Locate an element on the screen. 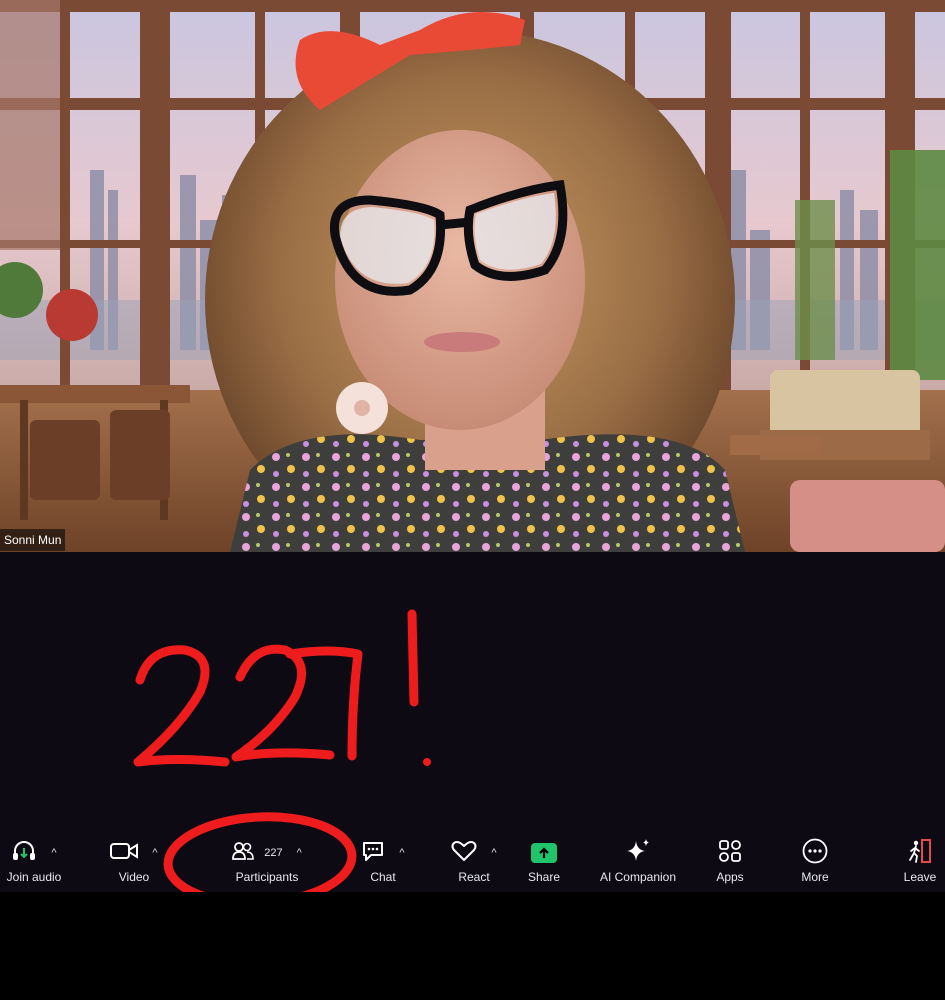  apps-button: Apps is located at coordinates (730, 864).